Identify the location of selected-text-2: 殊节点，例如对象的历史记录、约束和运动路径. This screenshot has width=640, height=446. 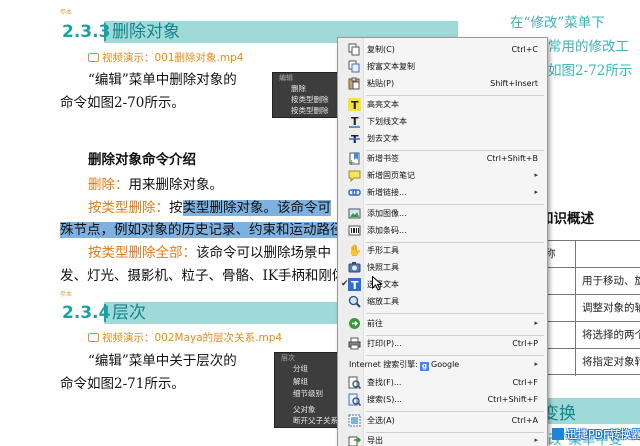
(202, 230).